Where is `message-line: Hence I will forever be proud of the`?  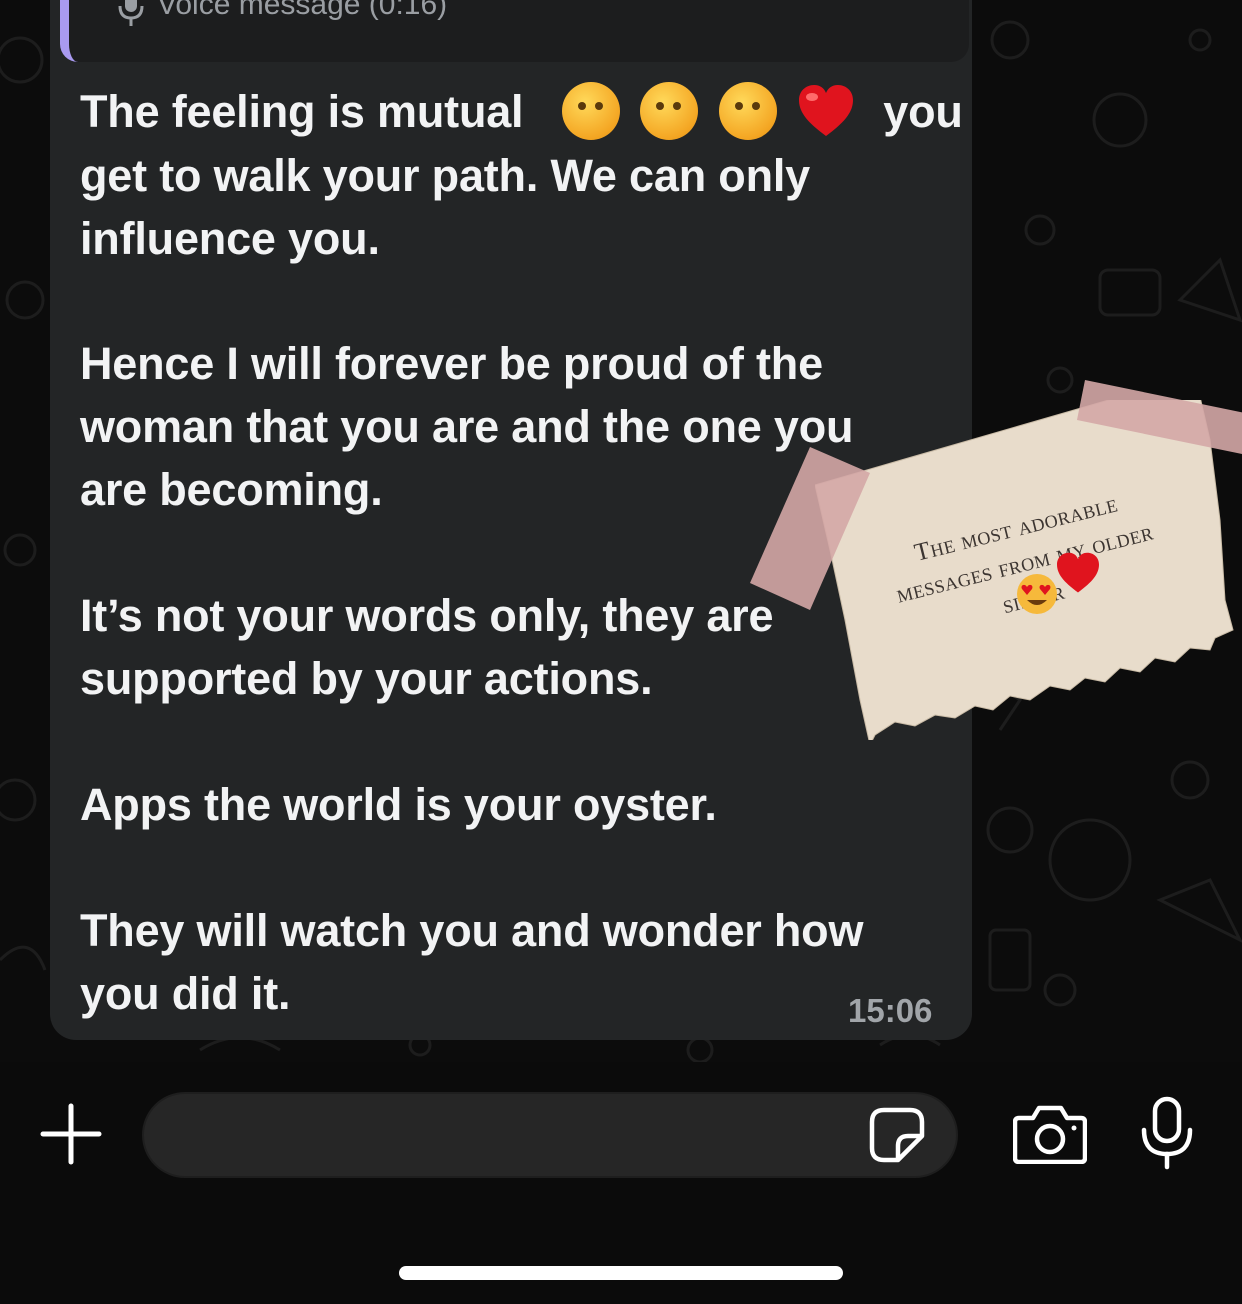 message-line: Hence I will forever be proud of the is located at coordinates (451, 363).